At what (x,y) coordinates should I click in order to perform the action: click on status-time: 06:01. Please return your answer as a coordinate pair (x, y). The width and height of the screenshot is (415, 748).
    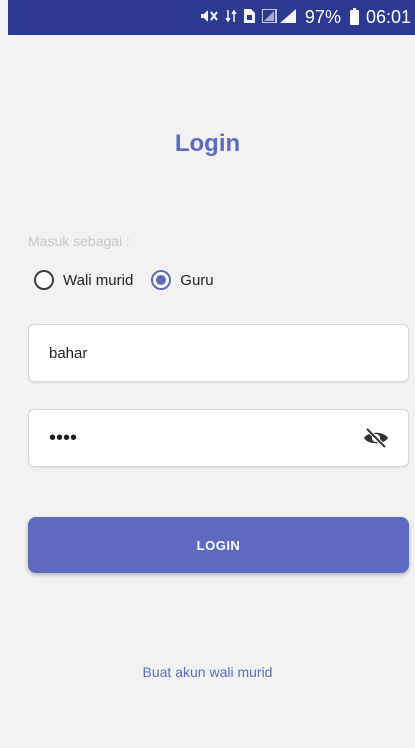
    Looking at the image, I should click on (388, 17).